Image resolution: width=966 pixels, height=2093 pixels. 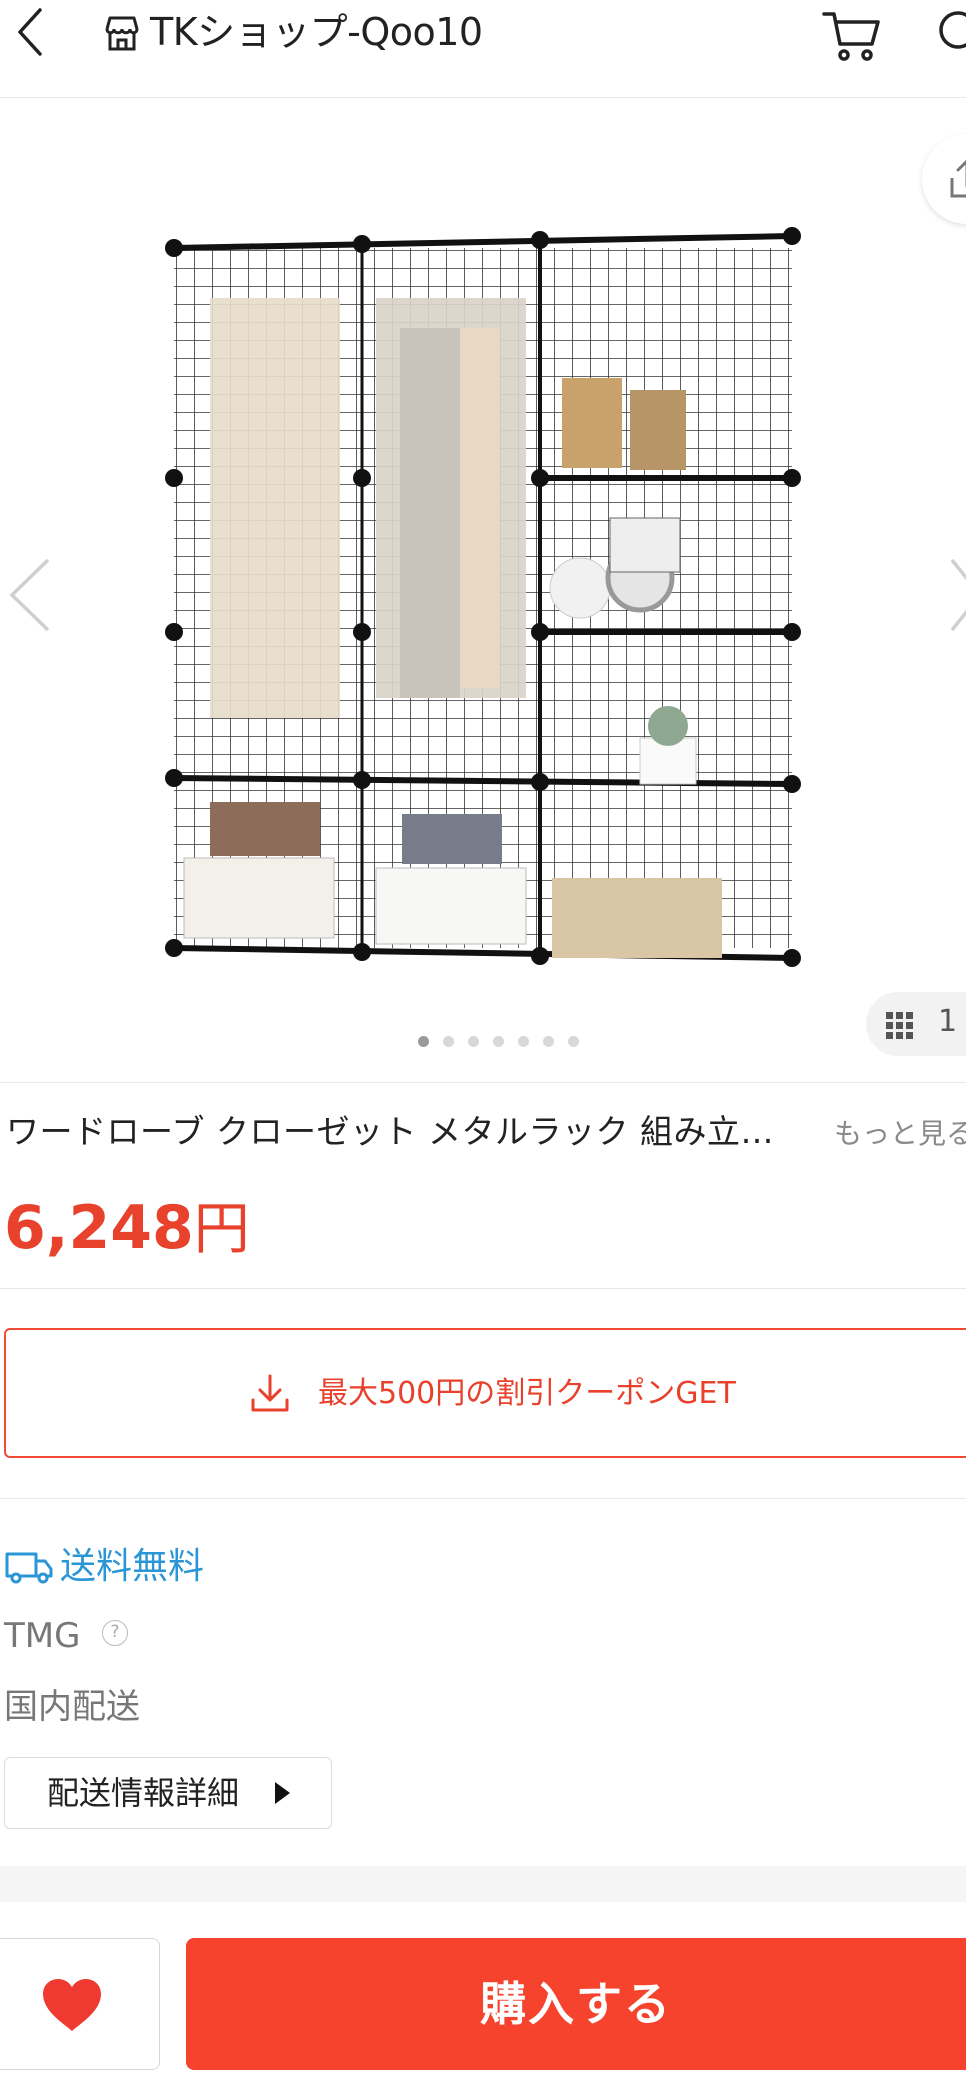 I want to click on share-icon, so click(x=958, y=178).